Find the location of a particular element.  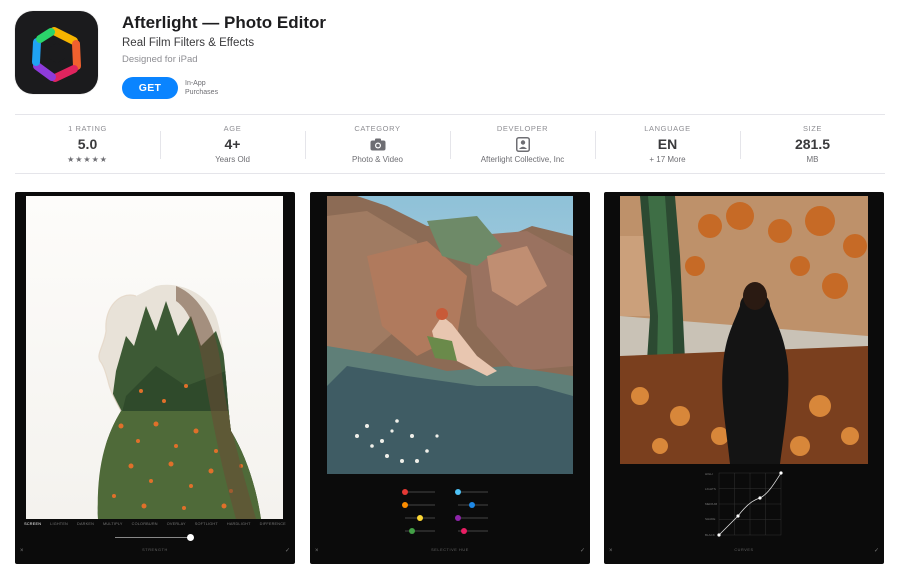

app-icon is located at coordinates (56, 52).